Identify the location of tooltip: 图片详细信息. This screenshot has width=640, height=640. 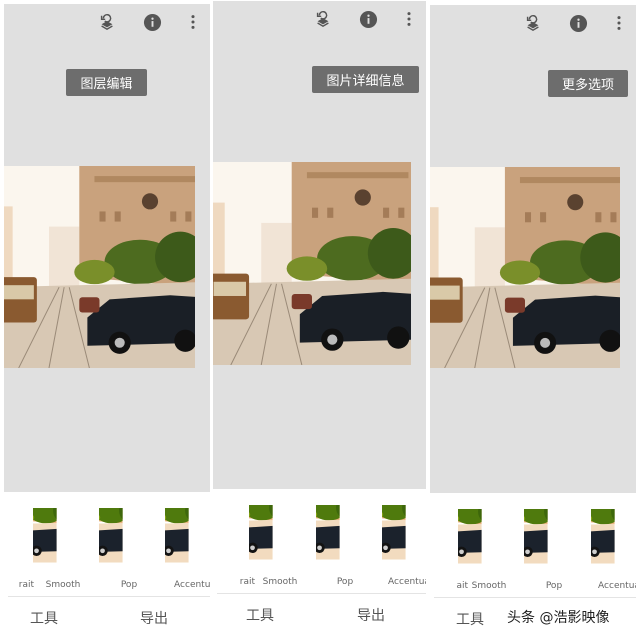
(365, 79).